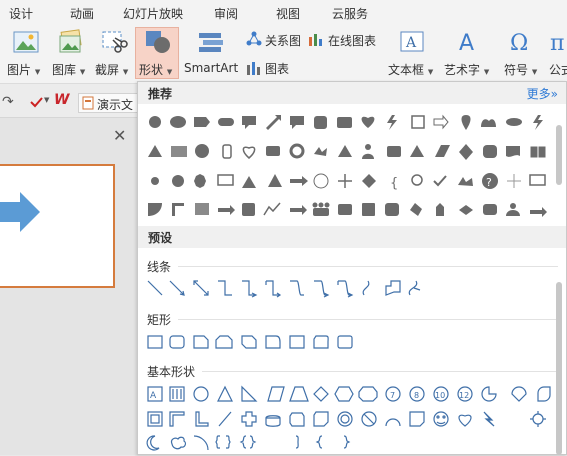 The width and height of the screenshot is (567, 456). I want to click on svg-text: 12, so click(464, 395).